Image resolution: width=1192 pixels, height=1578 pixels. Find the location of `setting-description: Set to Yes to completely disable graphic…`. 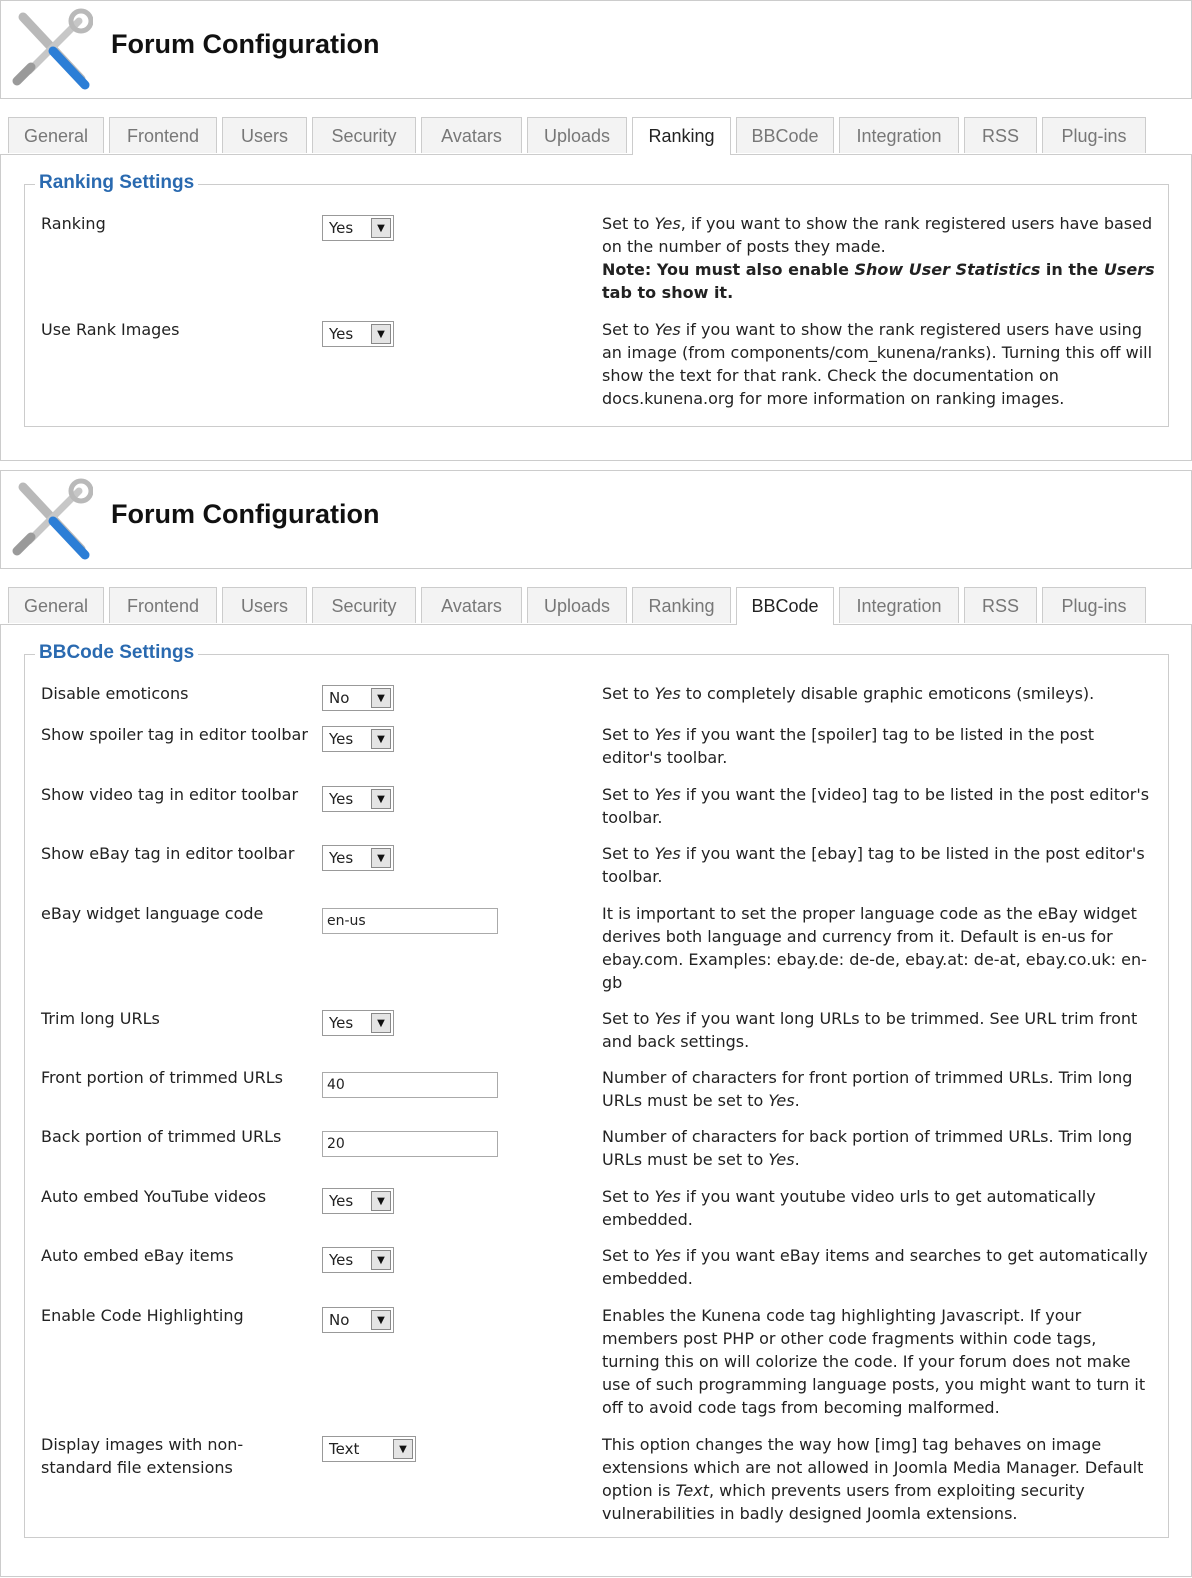

setting-description: Set to Yes to completely disable graphic… is located at coordinates (848, 693).